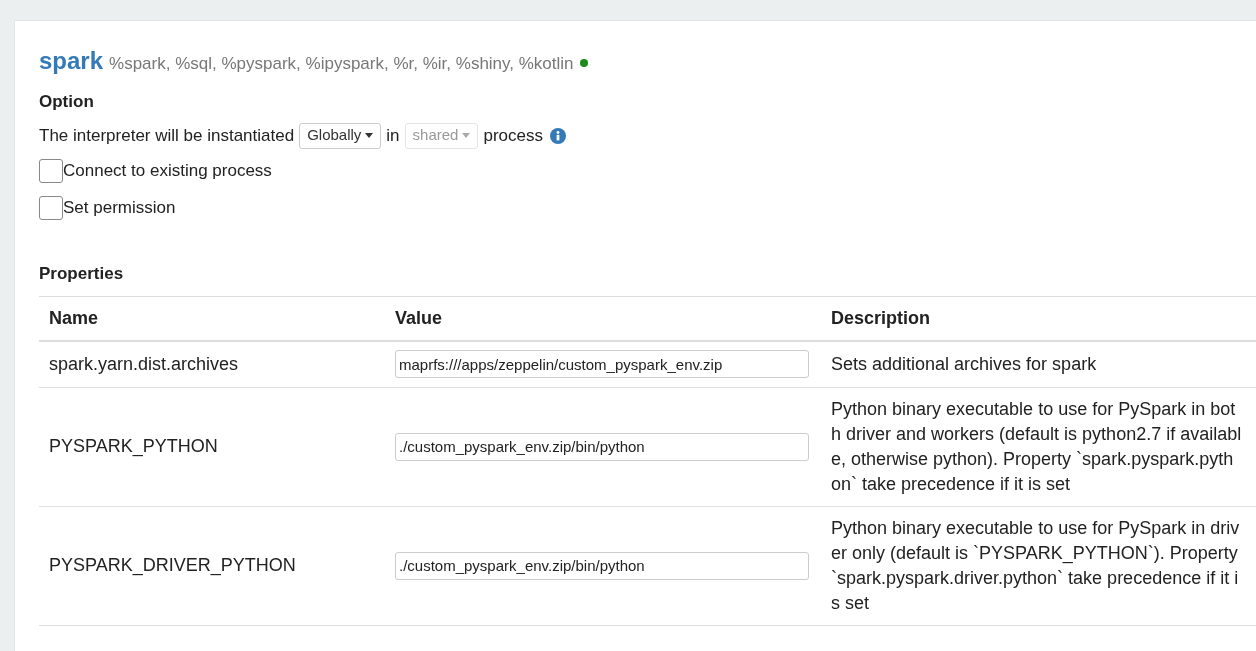  What do you see at coordinates (1038, 565) in the screenshot?
I see `property-description: Python binary executable to use for PySpark in driver only (default is `PYSPARK_PYTHON`). Property `spark.pyspark.driver.python` take precedence if it is set` at bounding box center [1038, 565].